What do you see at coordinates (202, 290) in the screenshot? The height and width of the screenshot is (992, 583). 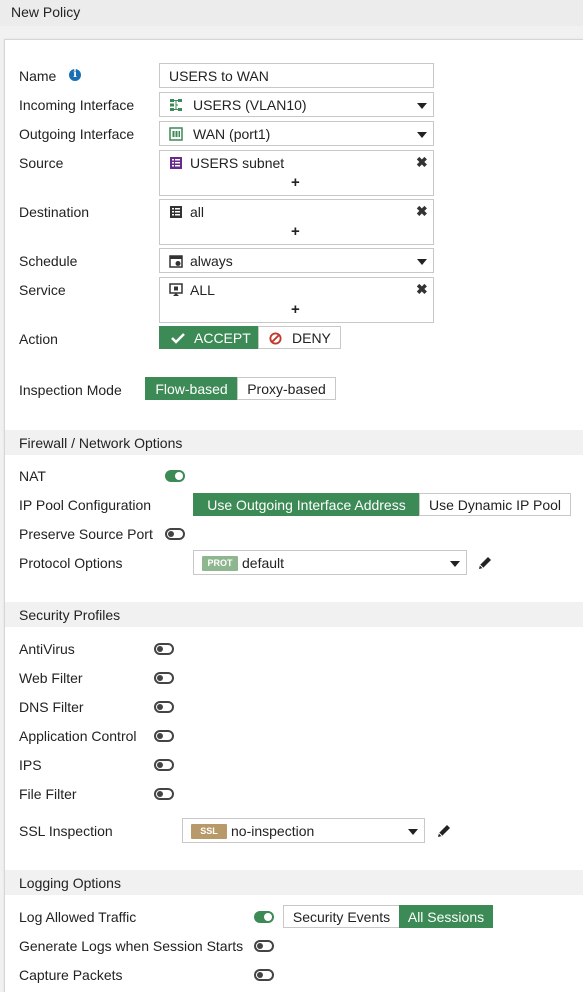 I see `service-value: ALL` at bounding box center [202, 290].